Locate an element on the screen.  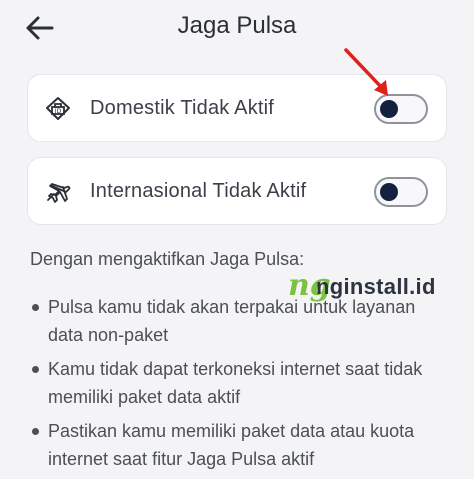
toggle-knob is located at coordinates (389, 192).